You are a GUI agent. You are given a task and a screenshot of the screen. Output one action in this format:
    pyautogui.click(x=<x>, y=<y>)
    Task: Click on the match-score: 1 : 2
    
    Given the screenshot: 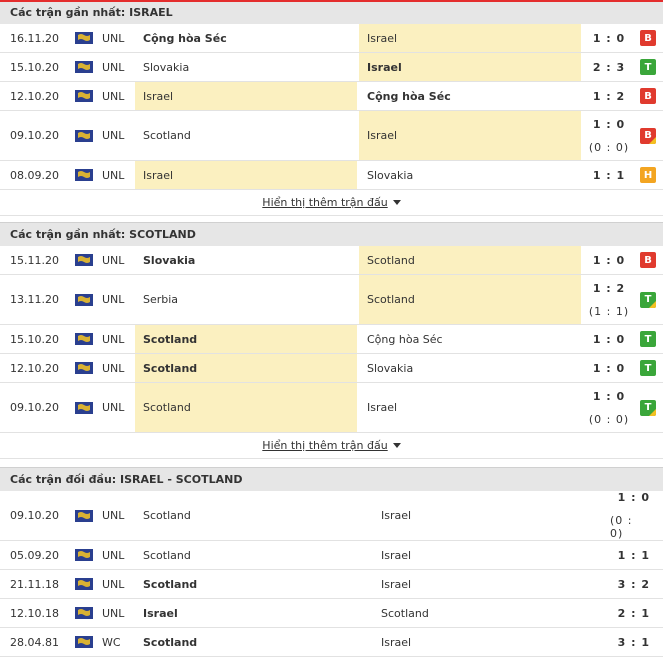 What is the action you would take?
    pyautogui.click(x=609, y=96)
    